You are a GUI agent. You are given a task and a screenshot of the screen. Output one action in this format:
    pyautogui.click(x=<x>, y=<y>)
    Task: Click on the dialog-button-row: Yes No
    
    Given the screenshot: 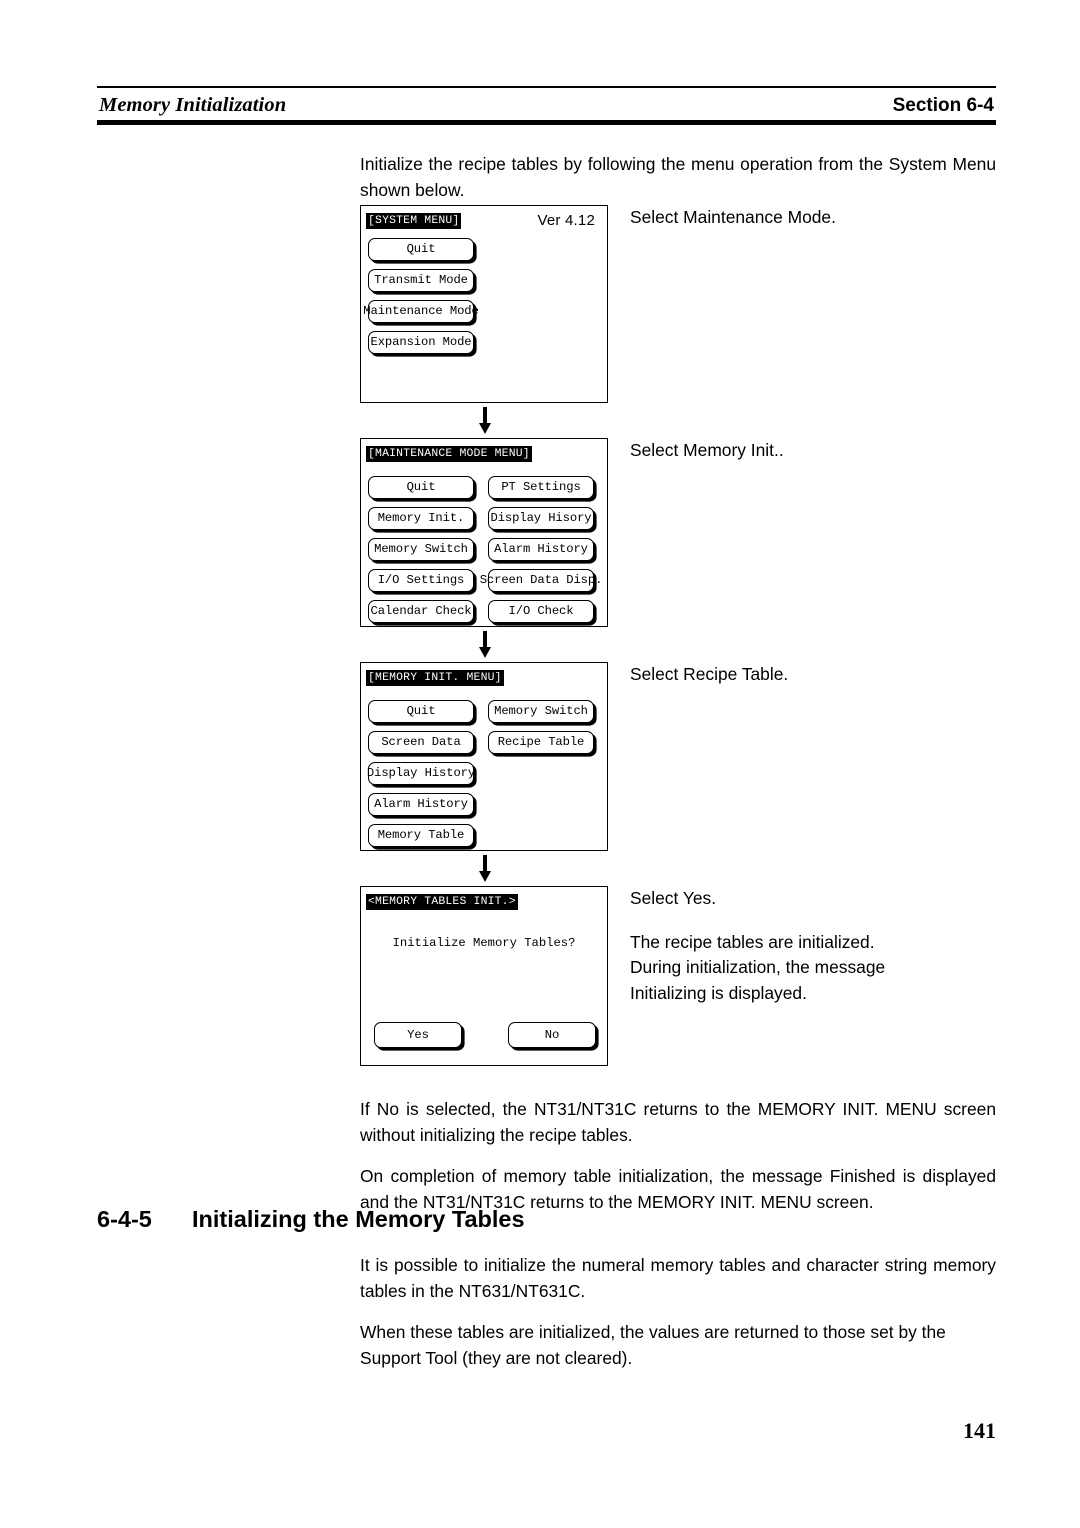 What is the action you would take?
    pyautogui.click(x=485, y=1035)
    